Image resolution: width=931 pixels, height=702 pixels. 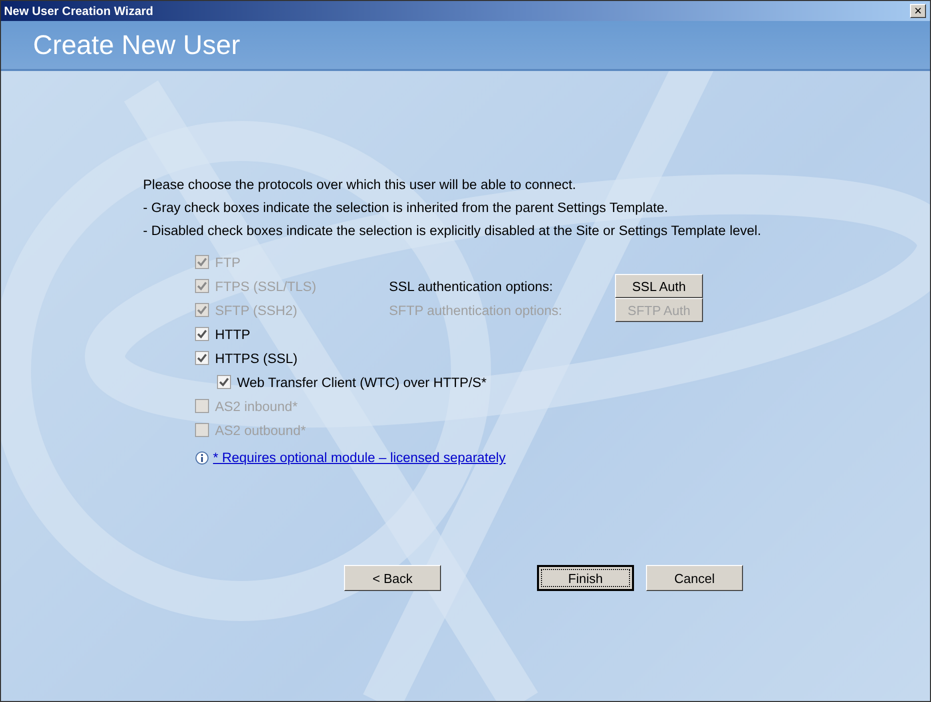 What do you see at coordinates (79, 11) in the screenshot?
I see `window-title: New User Creation Wizard` at bounding box center [79, 11].